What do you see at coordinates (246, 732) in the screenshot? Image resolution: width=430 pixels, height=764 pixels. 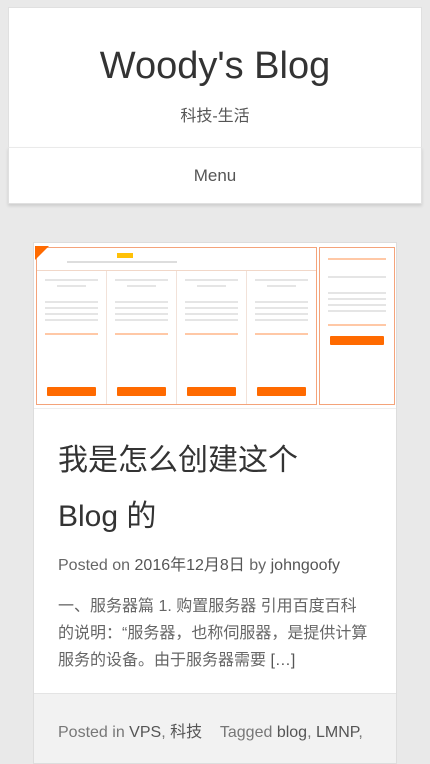 I see `tagged-label: Tagged` at bounding box center [246, 732].